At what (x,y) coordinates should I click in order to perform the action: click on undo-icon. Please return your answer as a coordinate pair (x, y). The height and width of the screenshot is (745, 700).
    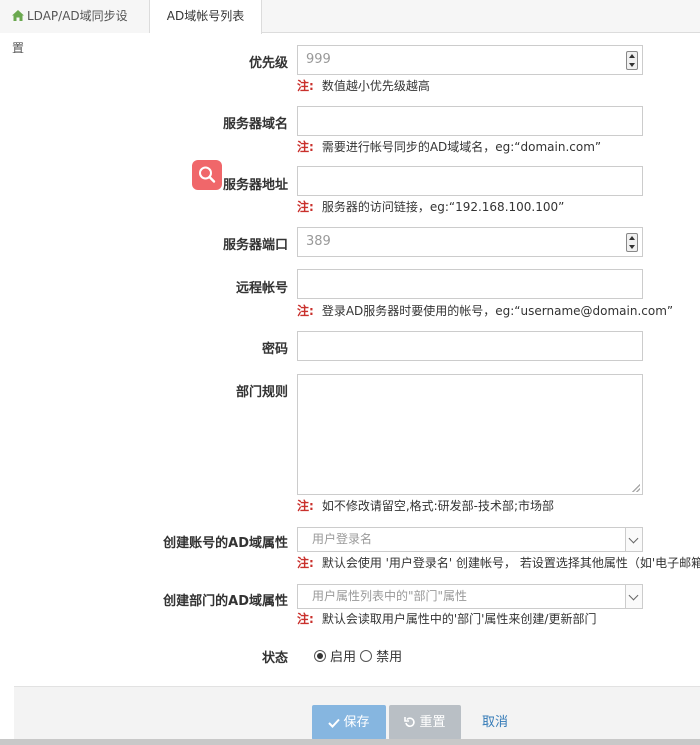
    Looking at the image, I should click on (410, 722).